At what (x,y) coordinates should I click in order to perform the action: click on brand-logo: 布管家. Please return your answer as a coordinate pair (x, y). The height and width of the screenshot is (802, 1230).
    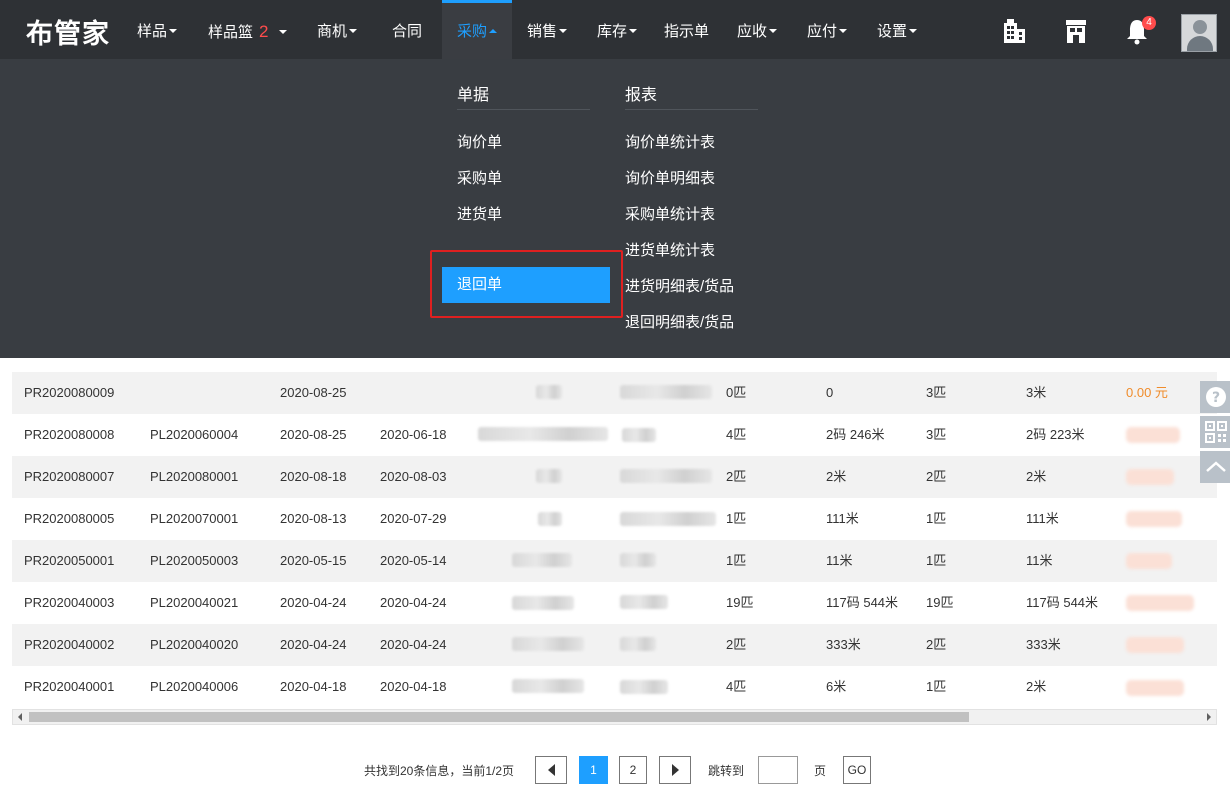
    Looking at the image, I should click on (68, 31).